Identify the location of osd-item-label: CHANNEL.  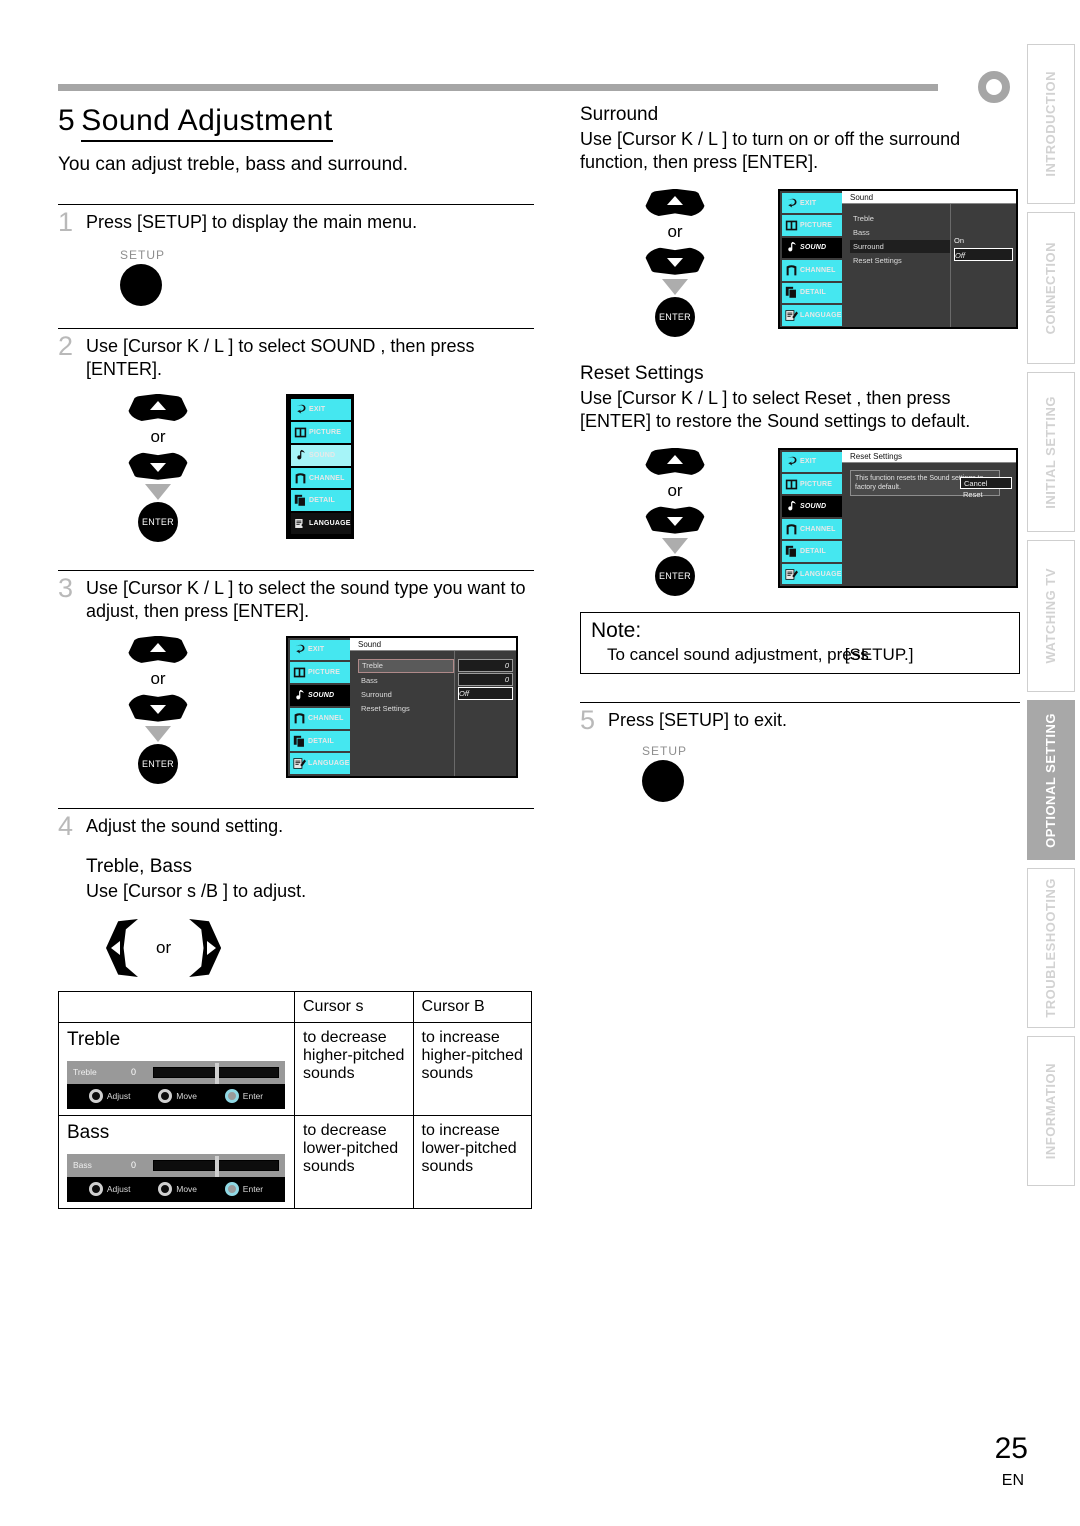
(818, 270).